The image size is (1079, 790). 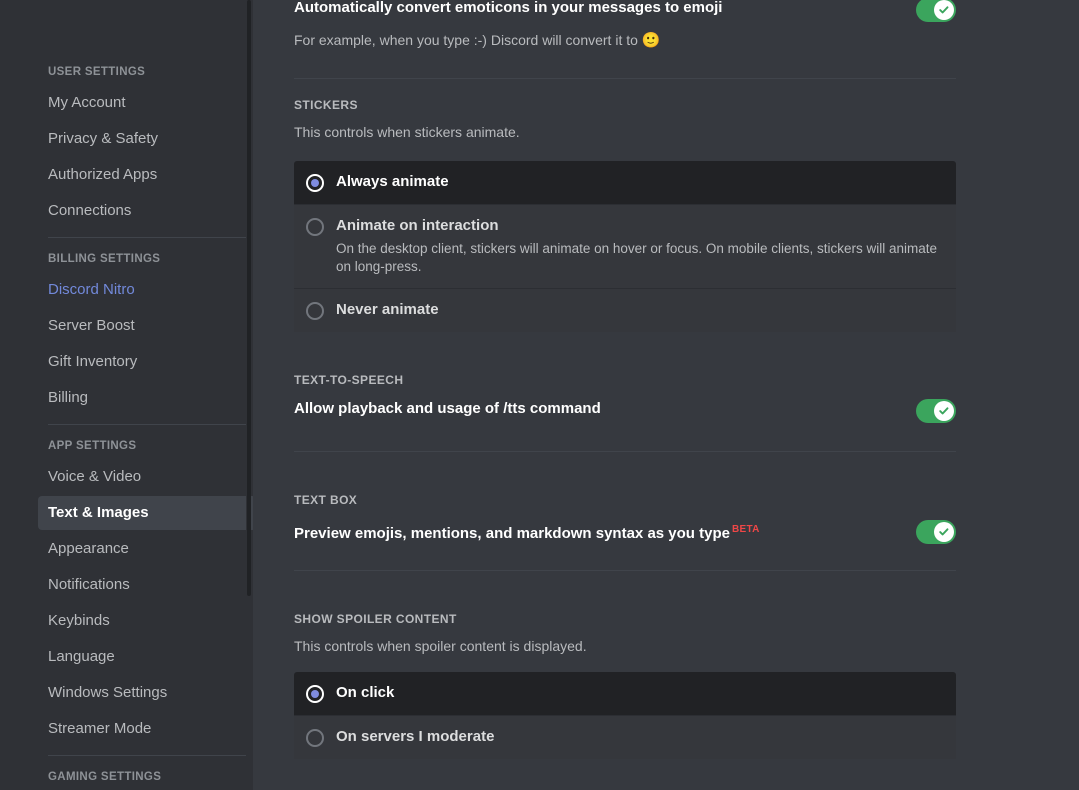 I want to click on radio-body: On servers I moderate, so click(x=639, y=737).